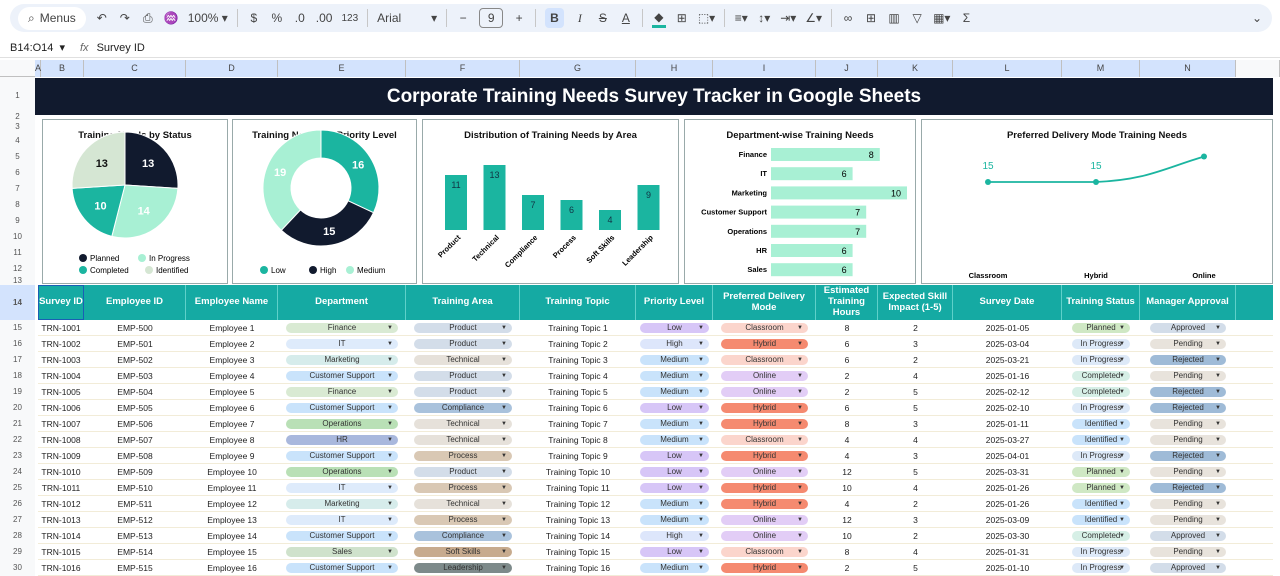 This screenshot has width=1280, height=576. Describe the element at coordinates (463, 520) in the screenshot. I see `dropdown-chip: Process ▼` at that location.